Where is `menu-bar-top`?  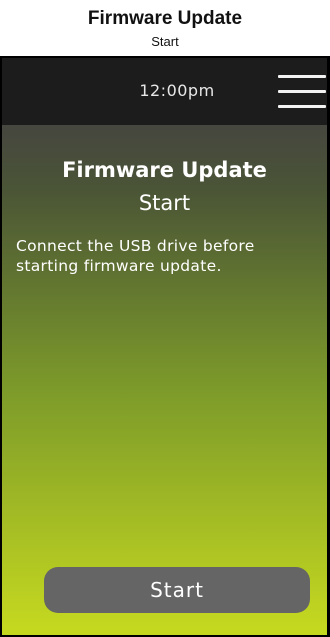
menu-bar-top is located at coordinates (302, 76).